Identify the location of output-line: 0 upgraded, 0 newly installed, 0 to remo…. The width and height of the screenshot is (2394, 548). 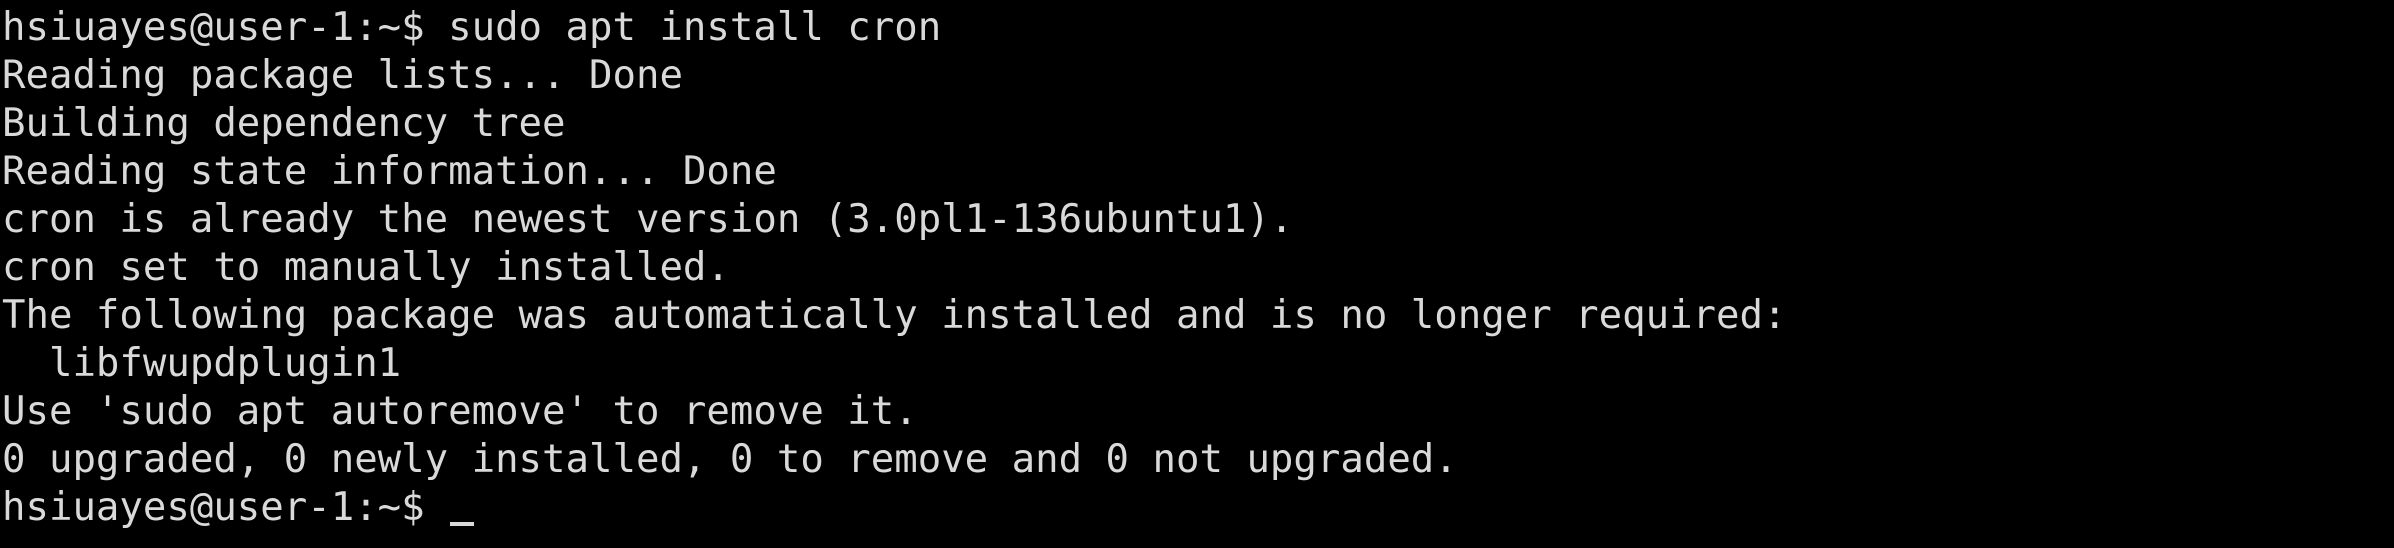
(730, 459).